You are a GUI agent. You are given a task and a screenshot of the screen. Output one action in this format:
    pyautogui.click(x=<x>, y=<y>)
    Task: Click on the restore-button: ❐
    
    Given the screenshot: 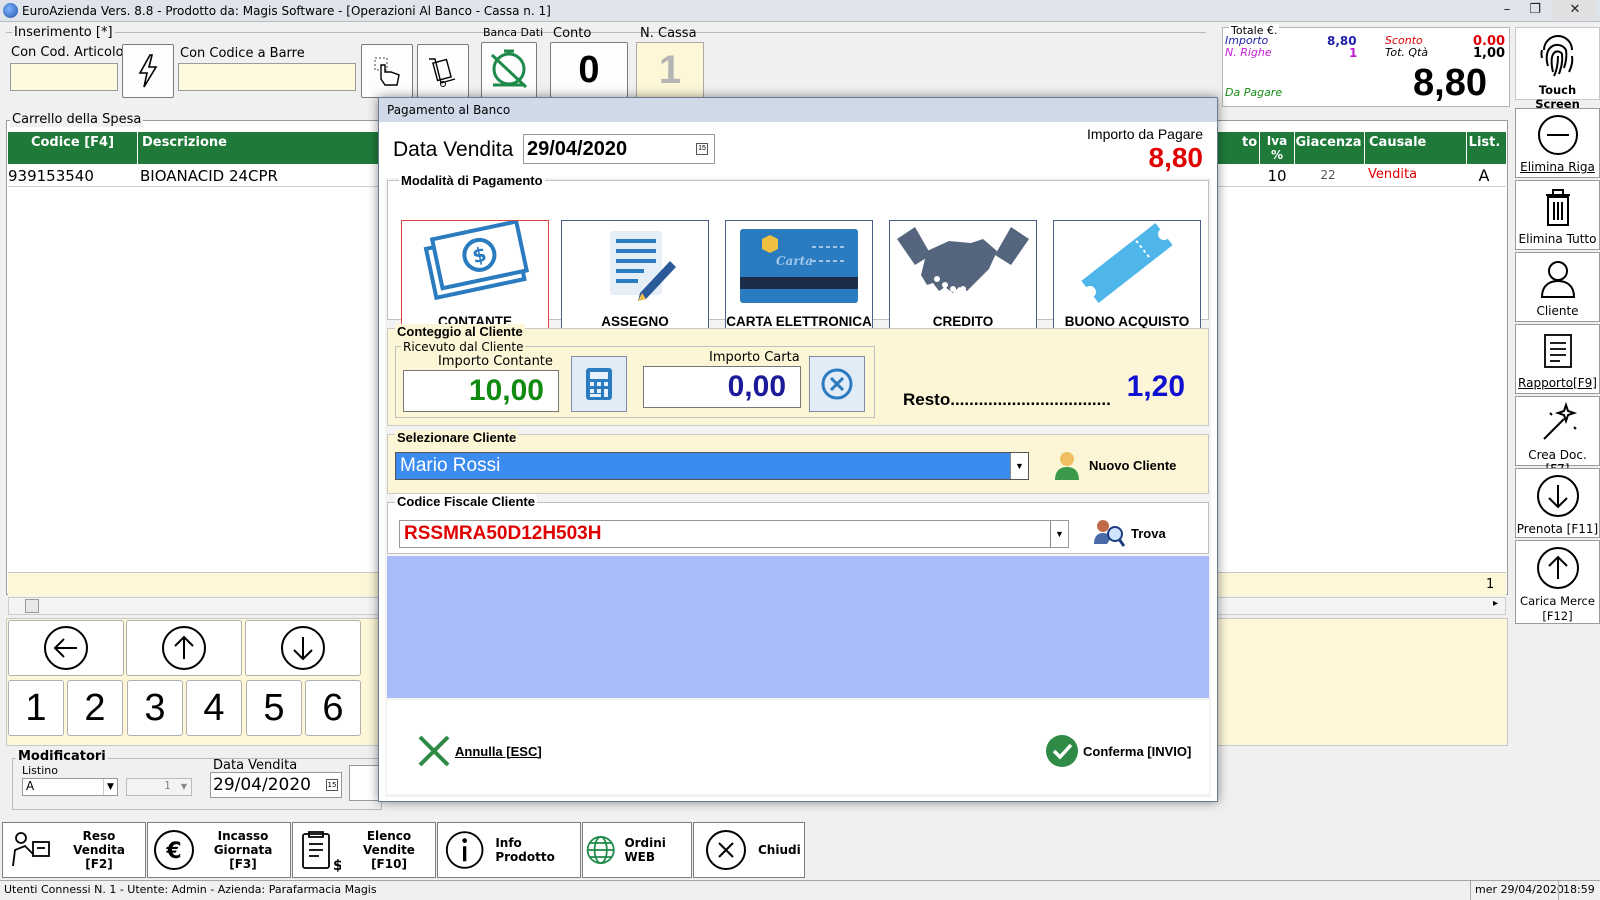 What is the action you would take?
    pyautogui.click(x=1535, y=10)
    